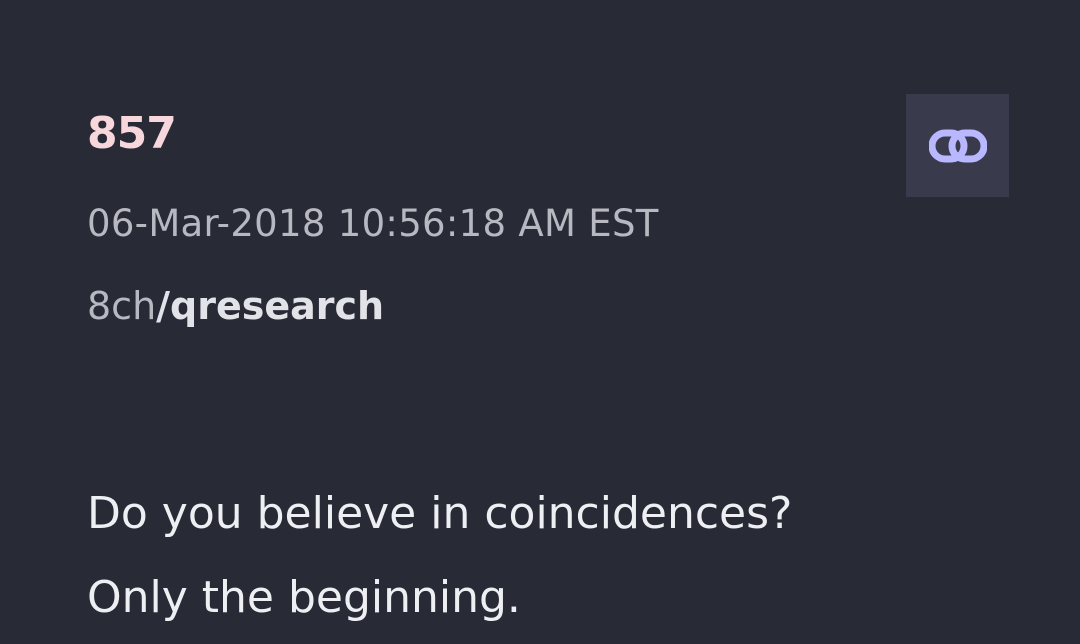 The height and width of the screenshot is (644, 1080). Describe the element at coordinates (122, 306) in the screenshot. I see `board-site: 8ch` at that location.